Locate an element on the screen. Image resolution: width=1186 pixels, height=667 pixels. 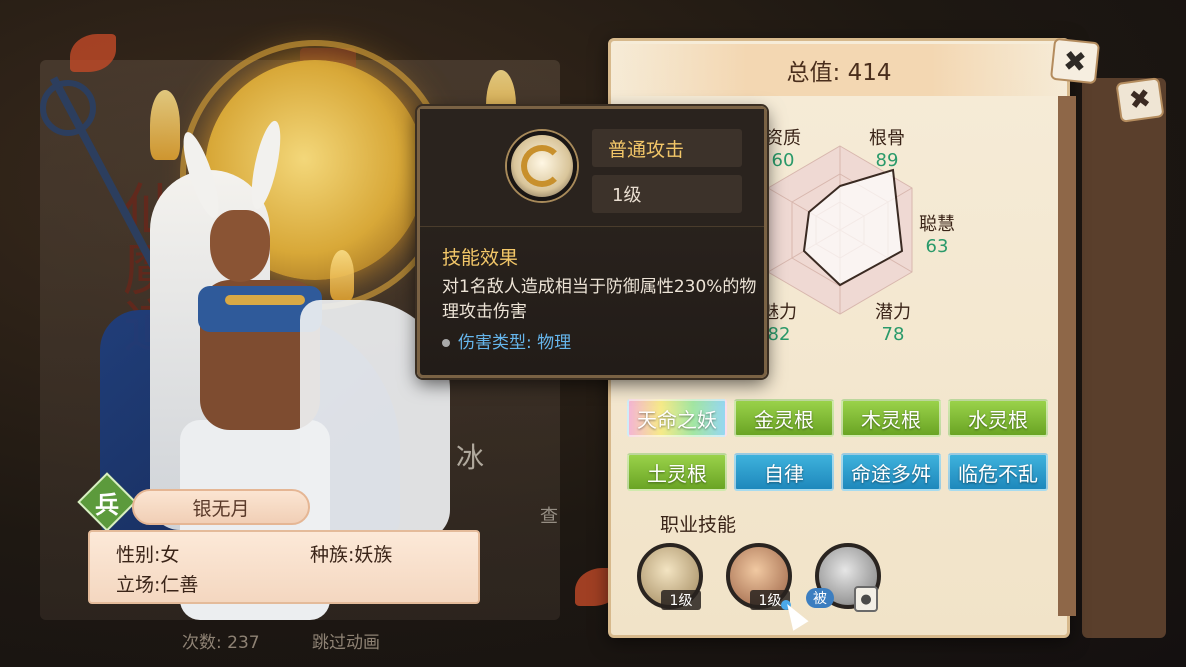
gender-row: 性别:女 is located at coordinates (147, 553).